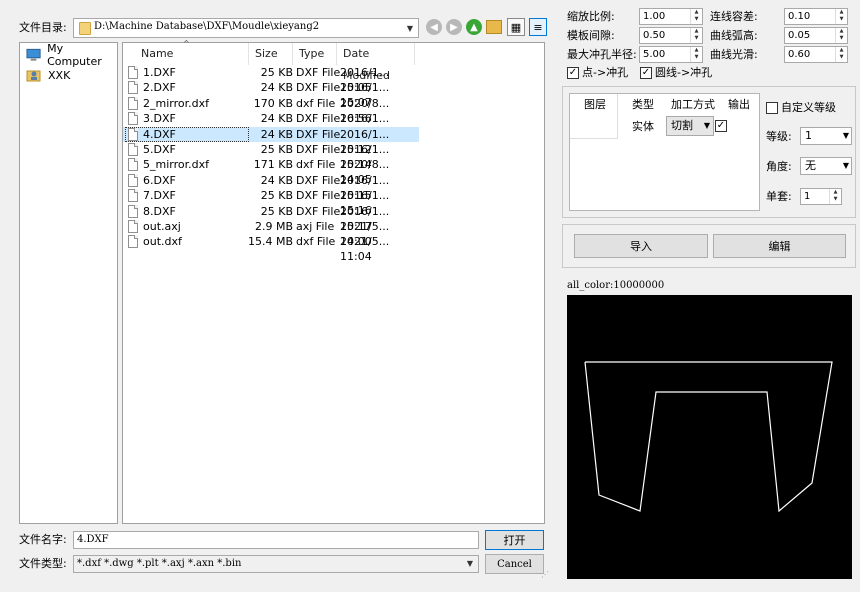  I want to click on circle-punch-checkbox: ✓, so click(646, 73).